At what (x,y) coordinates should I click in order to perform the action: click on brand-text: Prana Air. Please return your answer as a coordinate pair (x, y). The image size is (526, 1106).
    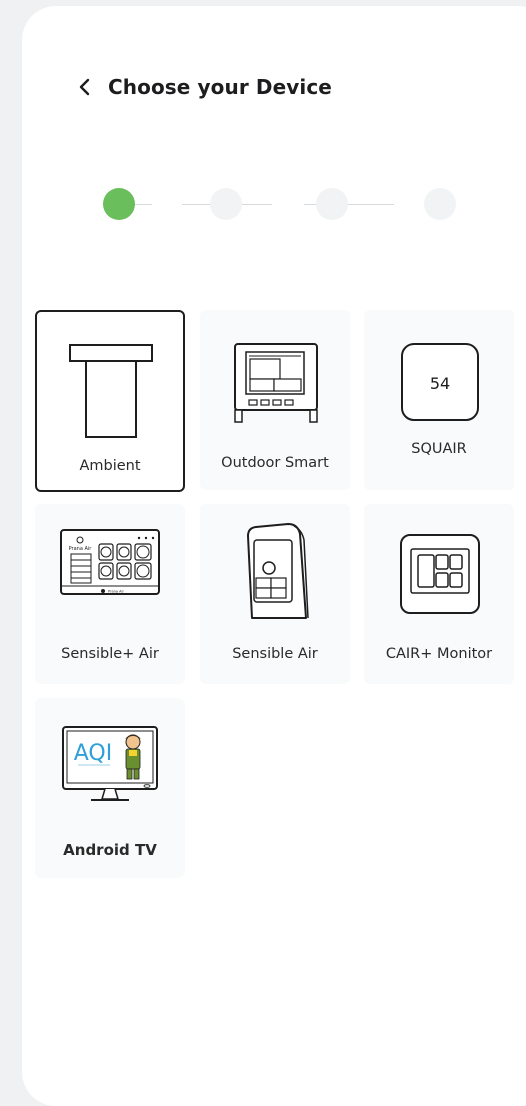
    Looking at the image, I should click on (81, 549).